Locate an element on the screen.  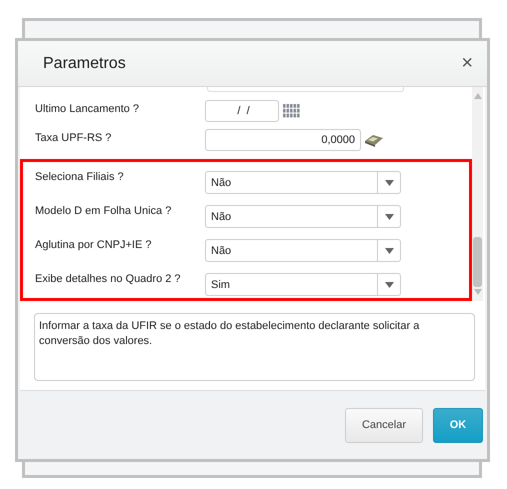
scrollbar is located at coordinates (477, 194).